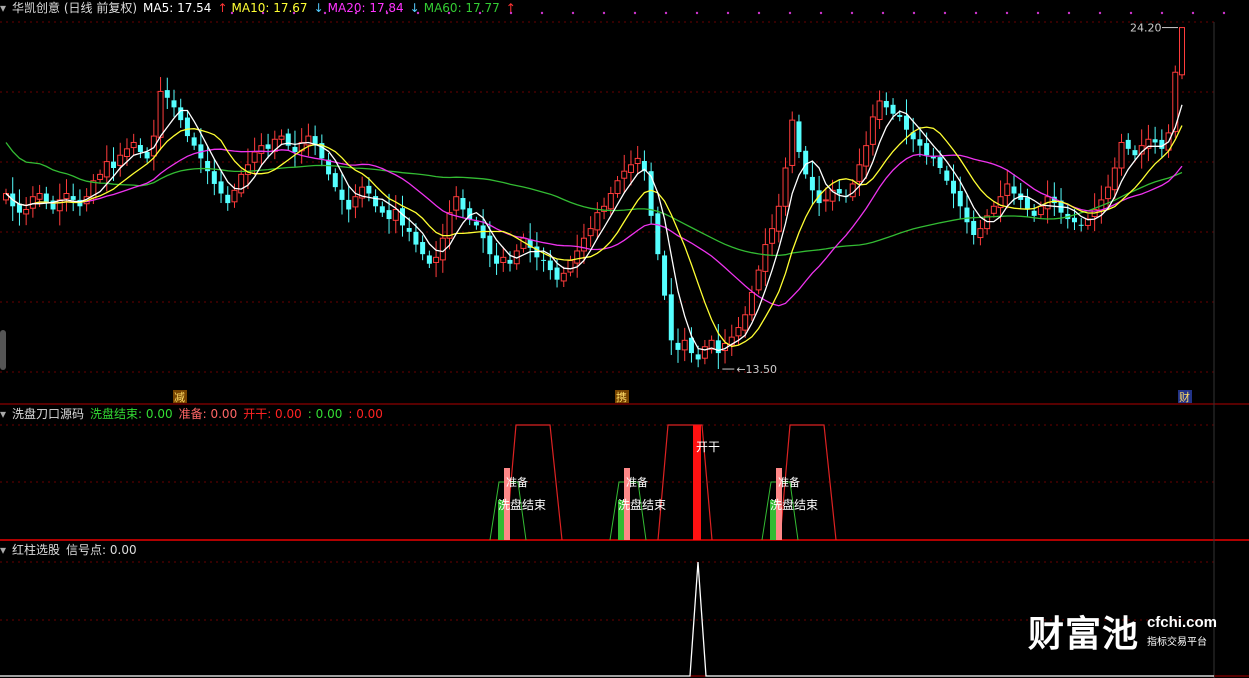 The image size is (1249, 678). I want to click on scroll-handle, so click(3, 350).